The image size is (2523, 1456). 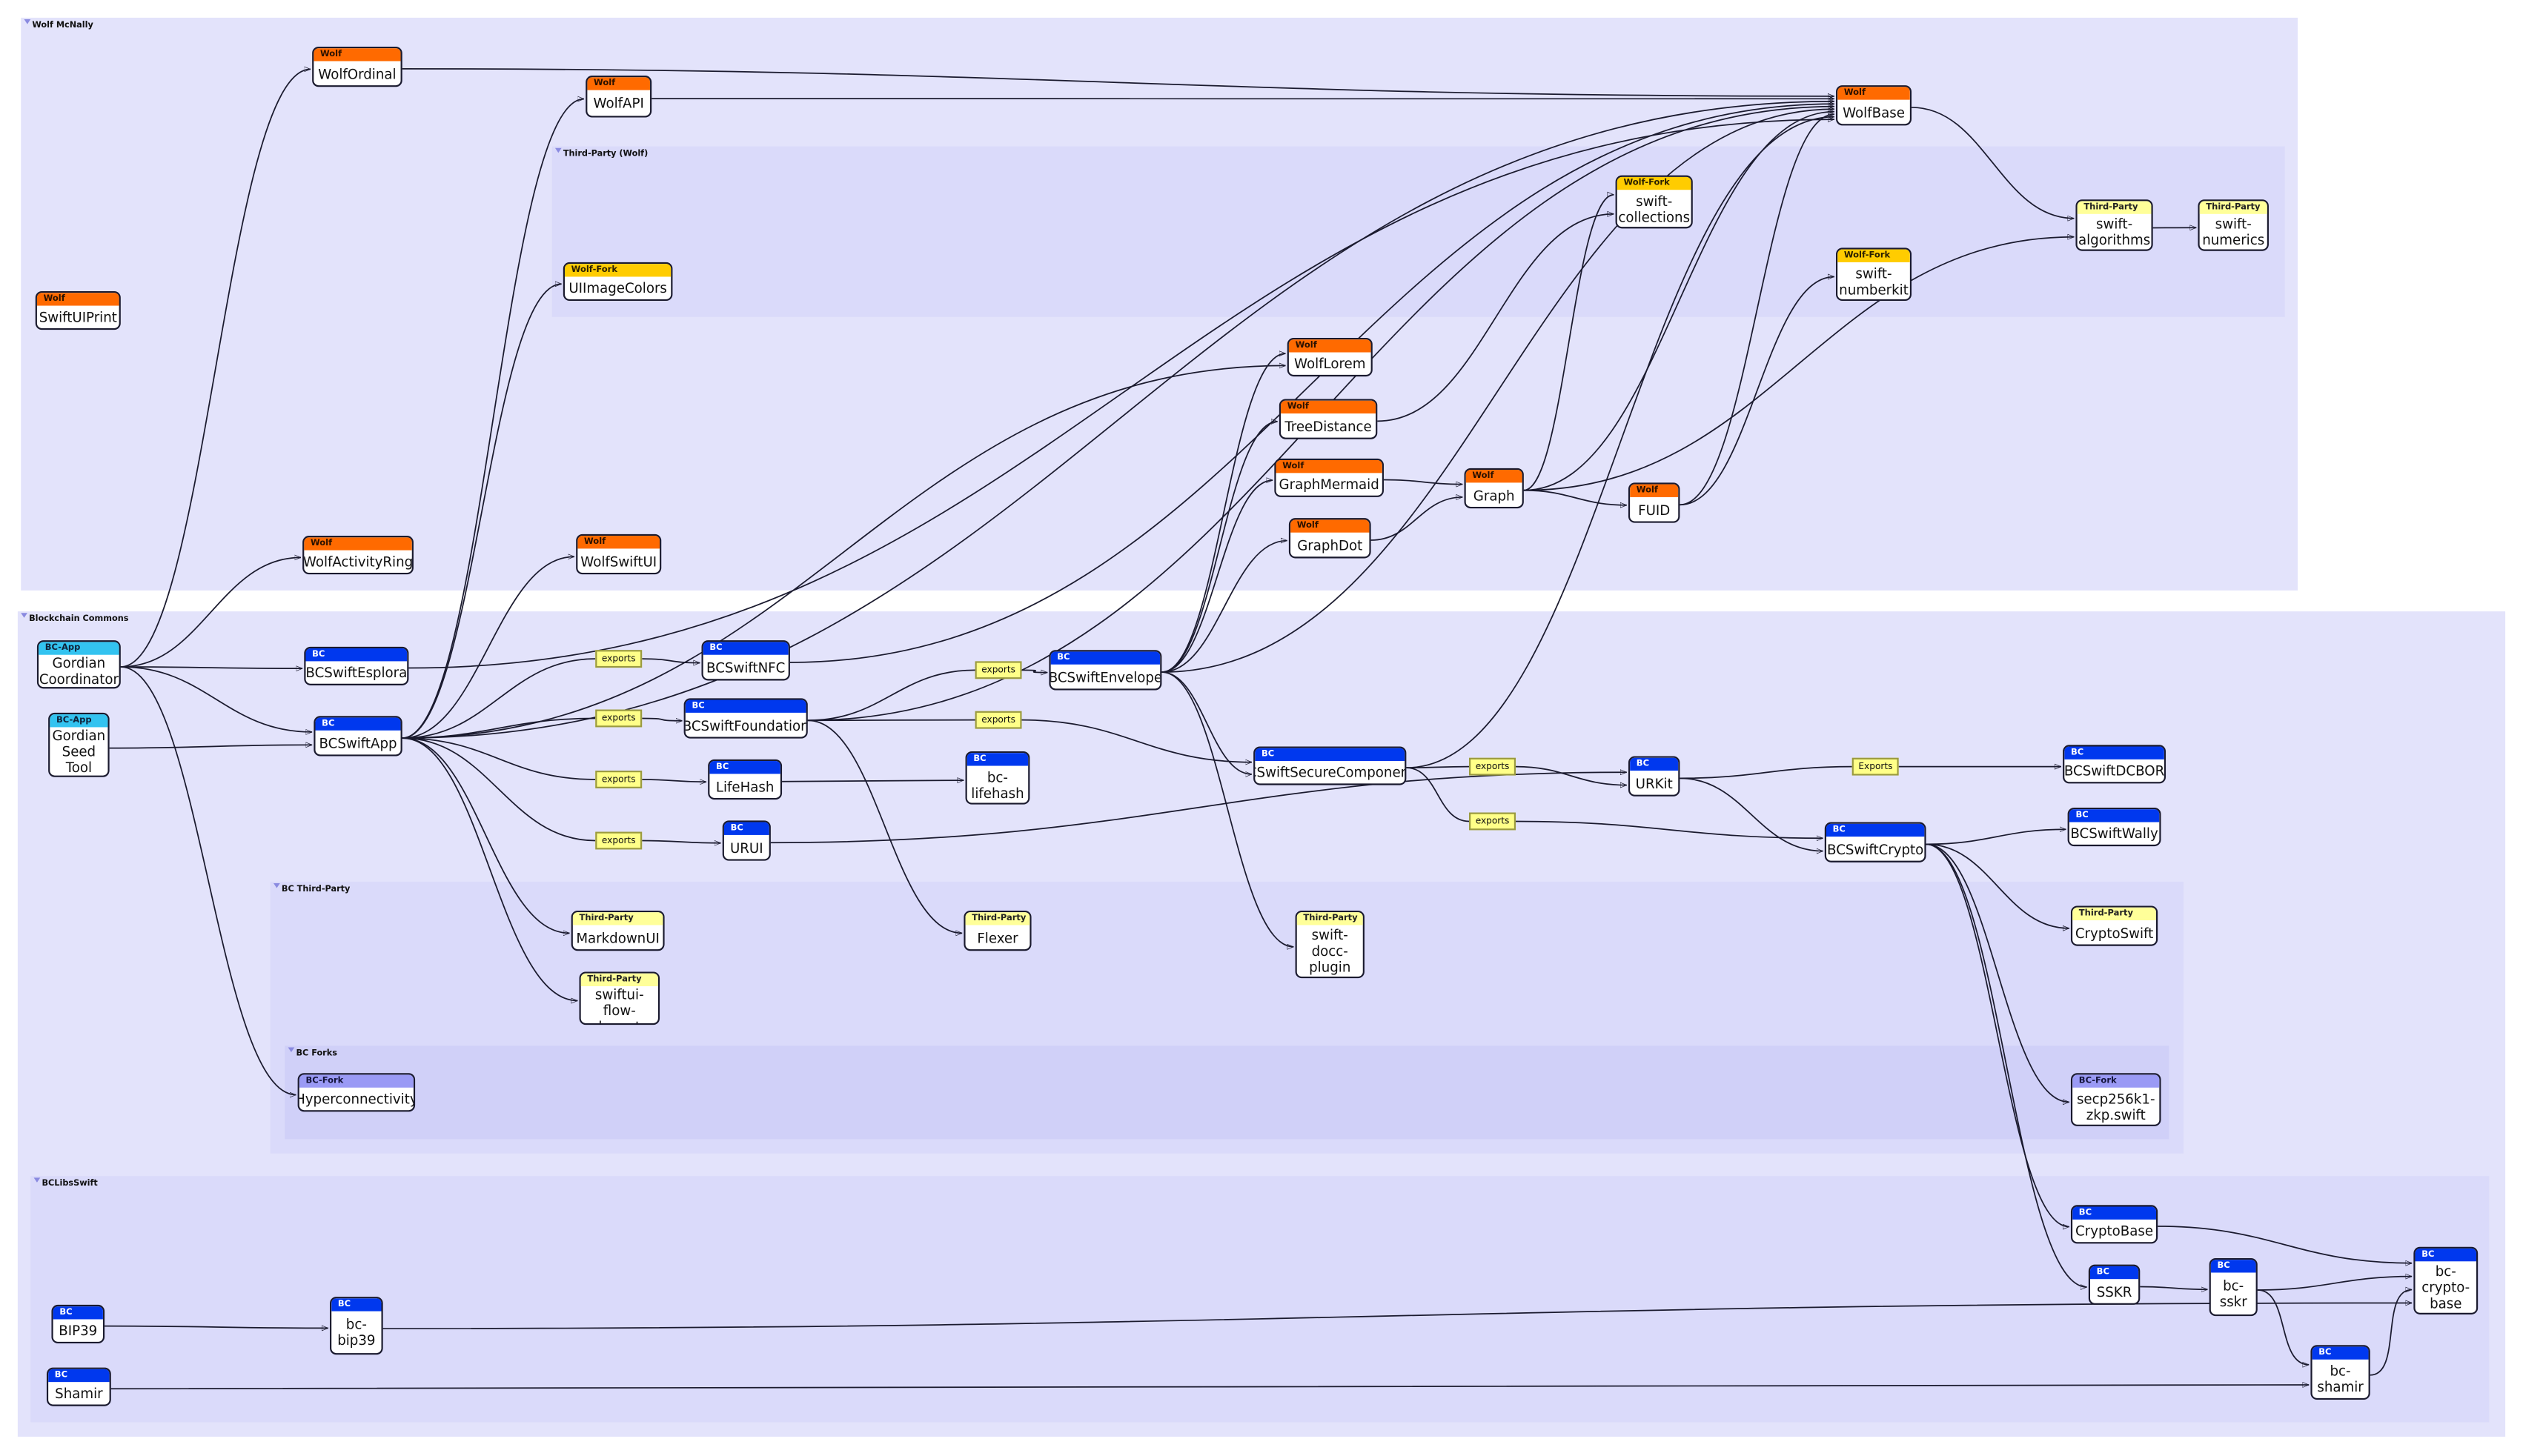 What do you see at coordinates (78, 316) in the screenshot?
I see `node-label: SwiftUIPrint` at bounding box center [78, 316].